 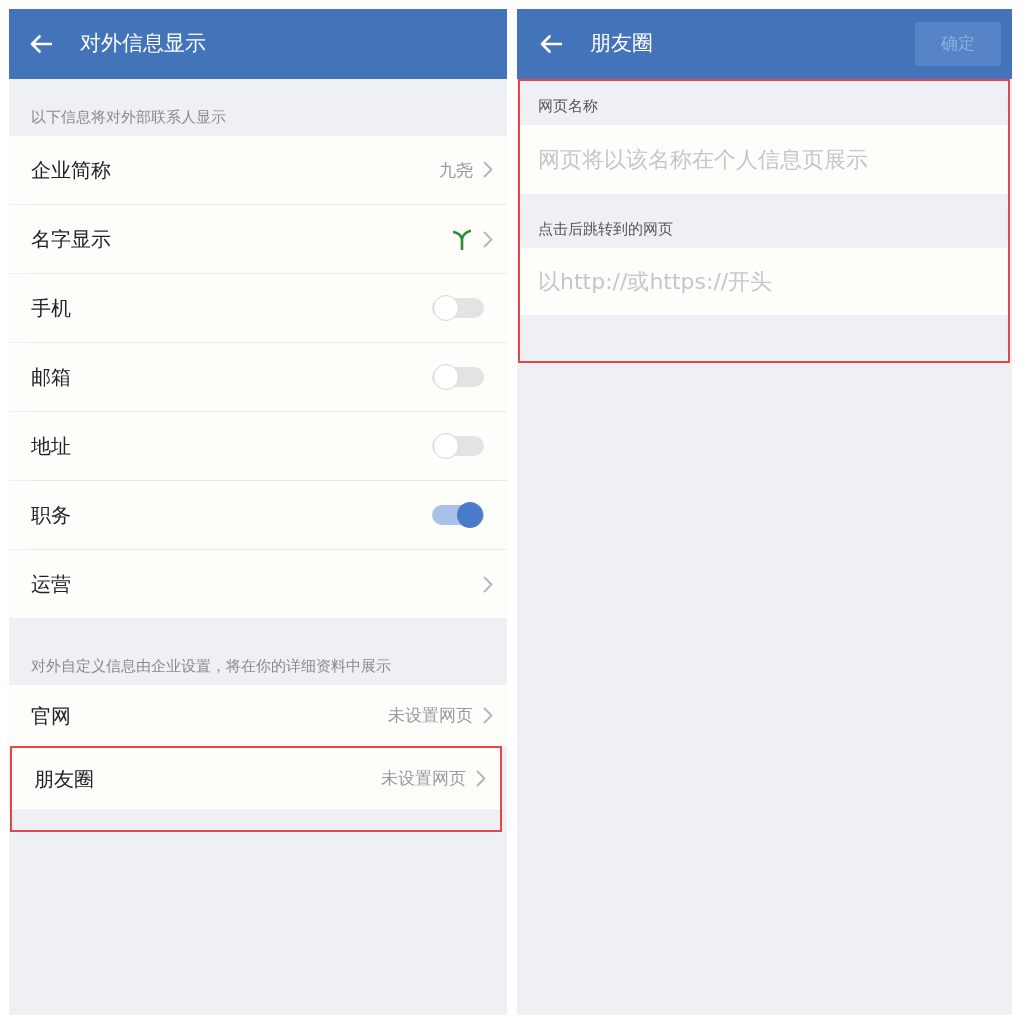 I want to click on field-label: 网页名称, so click(x=568, y=106).